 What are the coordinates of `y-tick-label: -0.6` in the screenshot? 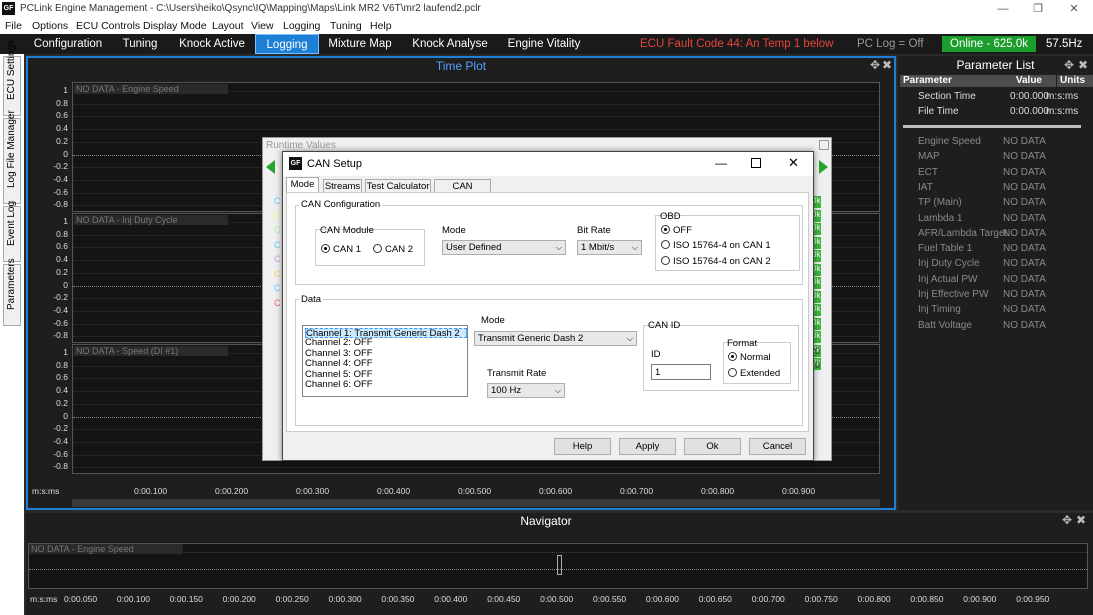 It's located at (60, 191).